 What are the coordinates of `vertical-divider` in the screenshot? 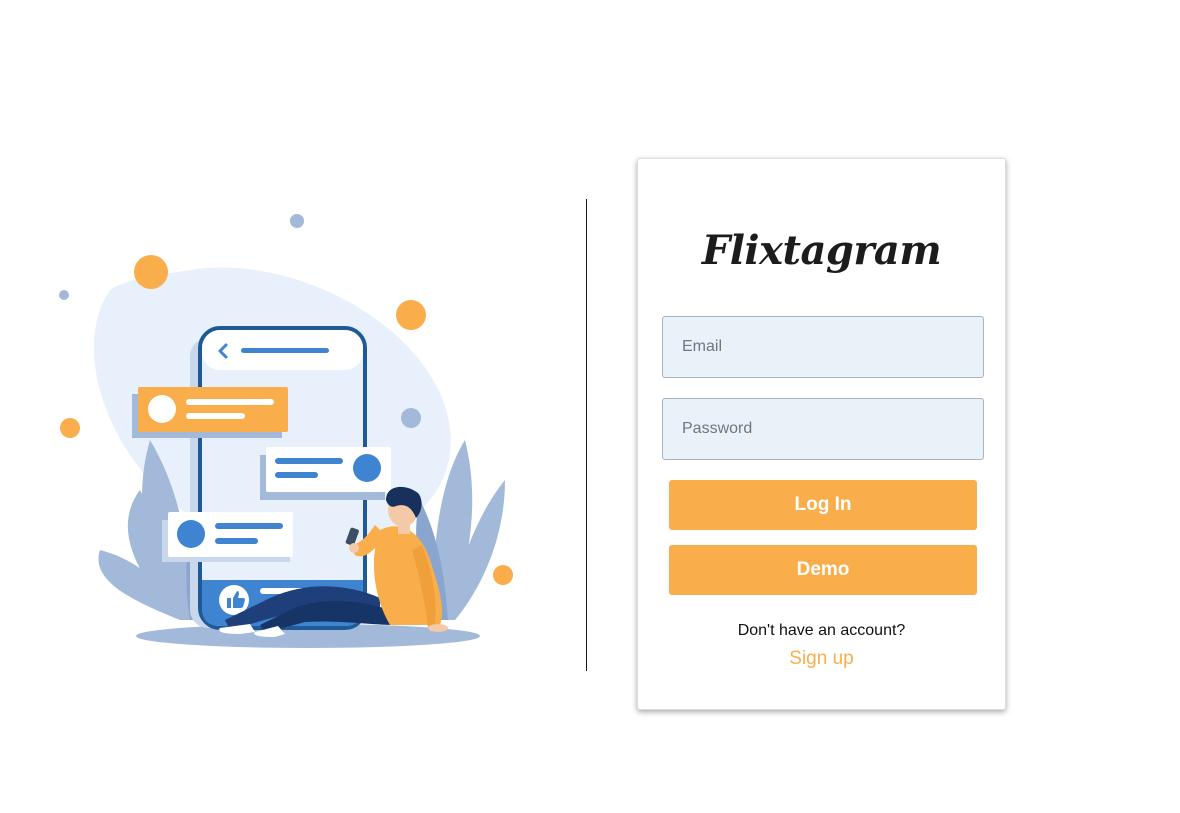 It's located at (586, 435).